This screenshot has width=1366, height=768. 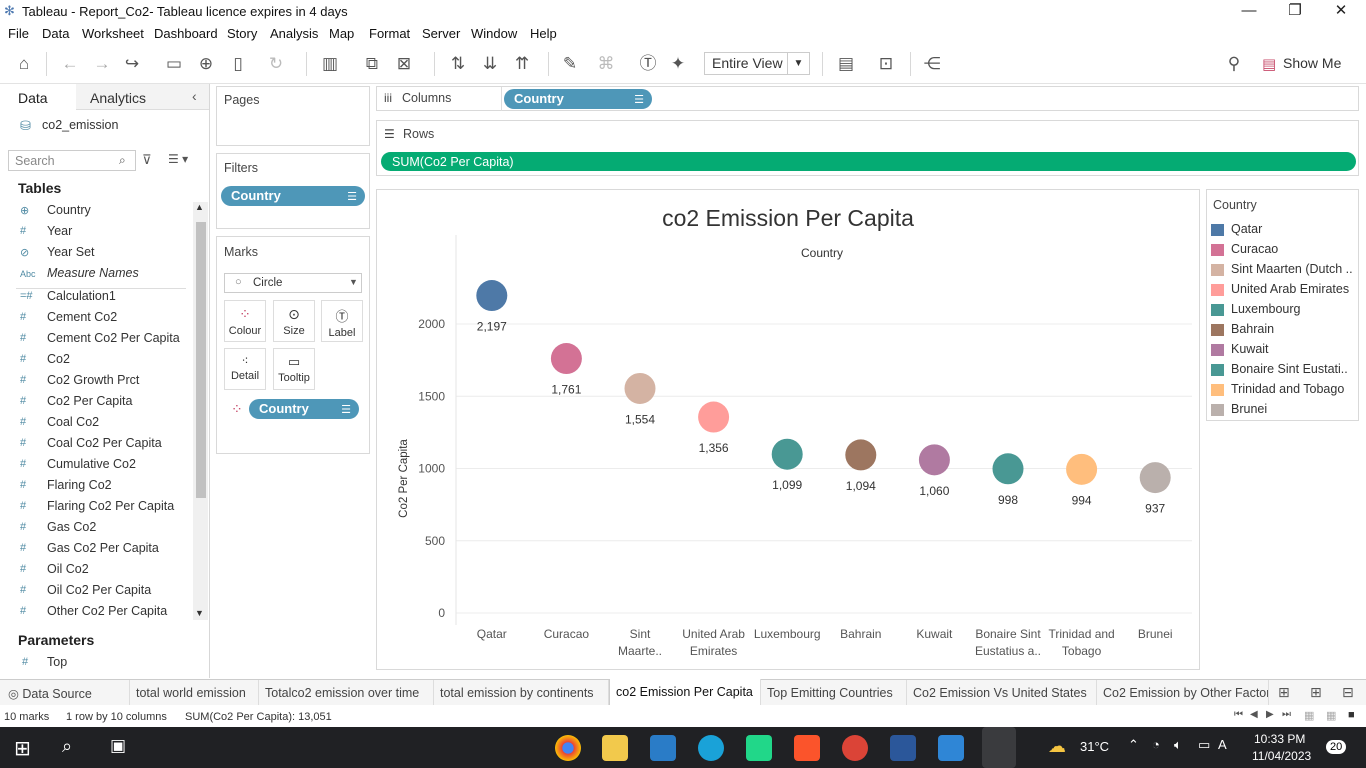 What do you see at coordinates (404, 64) in the screenshot?
I see `clear-sheet-icon: ⊠` at bounding box center [404, 64].